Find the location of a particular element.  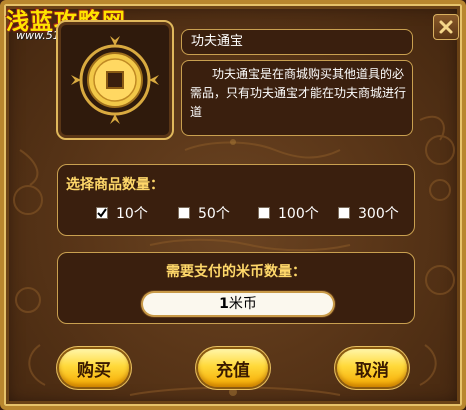

payment-amount-field: 1米币 is located at coordinates (238, 304).